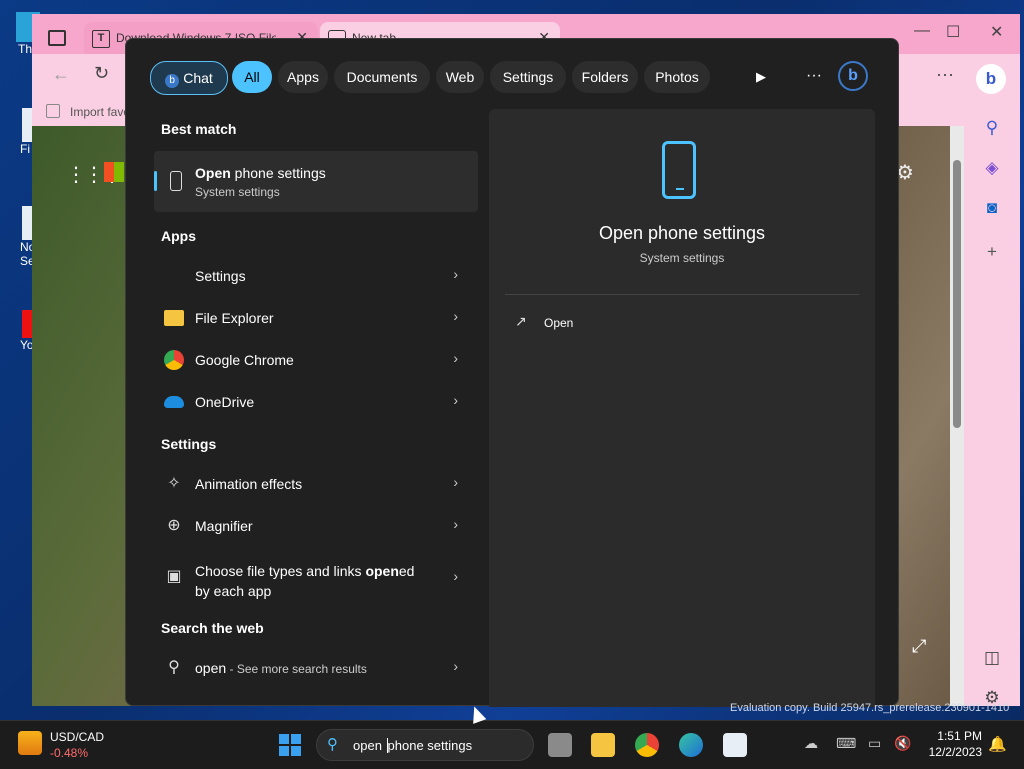 This screenshot has width=1024, height=769. What do you see at coordinates (413, 745) in the screenshot?
I see `search-query: open phone settings` at bounding box center [413, 745].